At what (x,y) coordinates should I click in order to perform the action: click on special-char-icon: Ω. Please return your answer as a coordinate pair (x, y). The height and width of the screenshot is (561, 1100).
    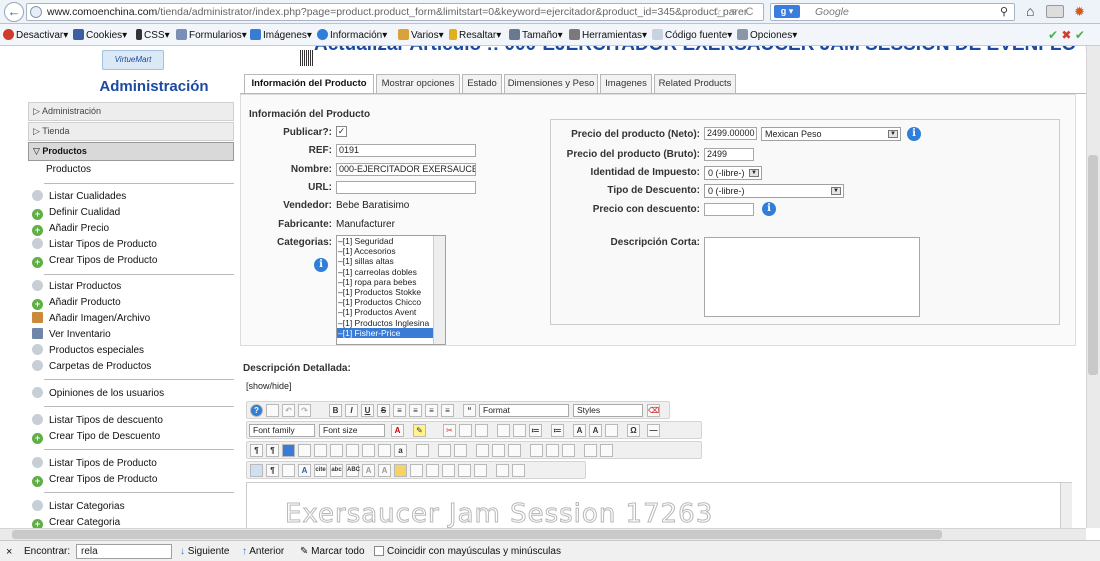
    Looking at the image, I should click on (633, 430).